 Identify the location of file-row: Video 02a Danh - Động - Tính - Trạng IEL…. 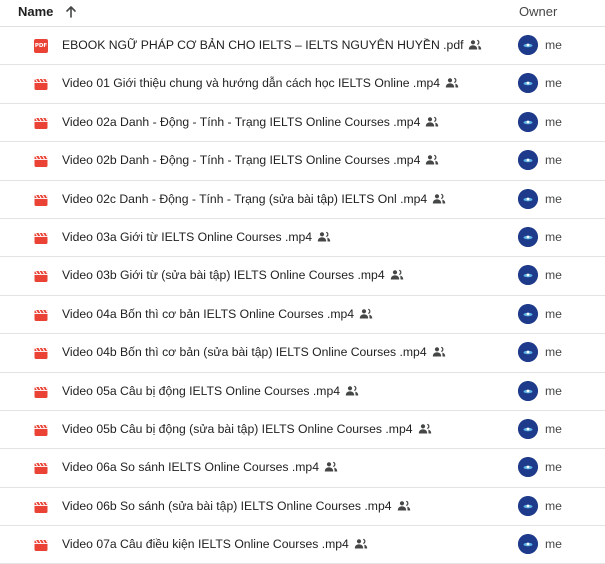
(302, 123).